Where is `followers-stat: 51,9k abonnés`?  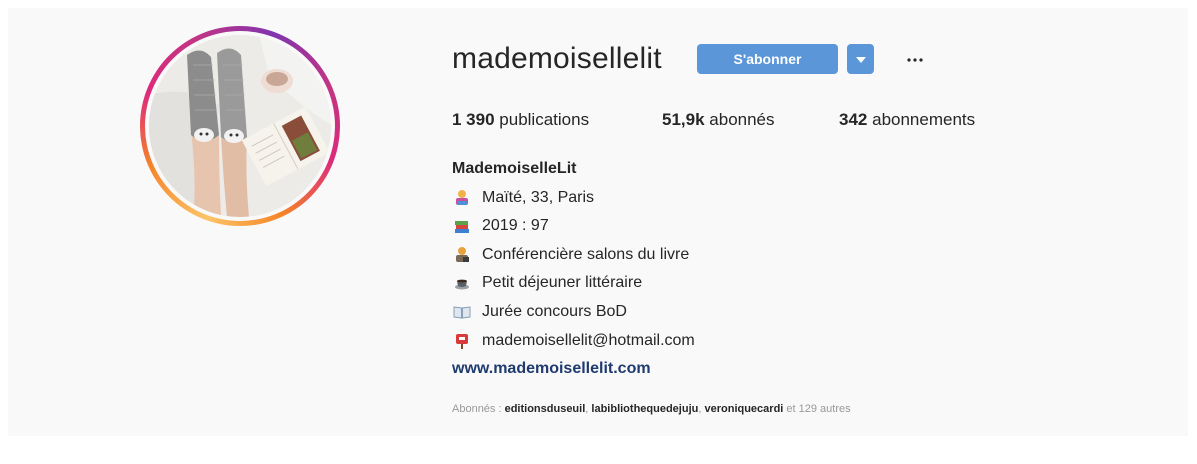
followers-stat: 51,9k abonnés is located at coordinates (718, 120).